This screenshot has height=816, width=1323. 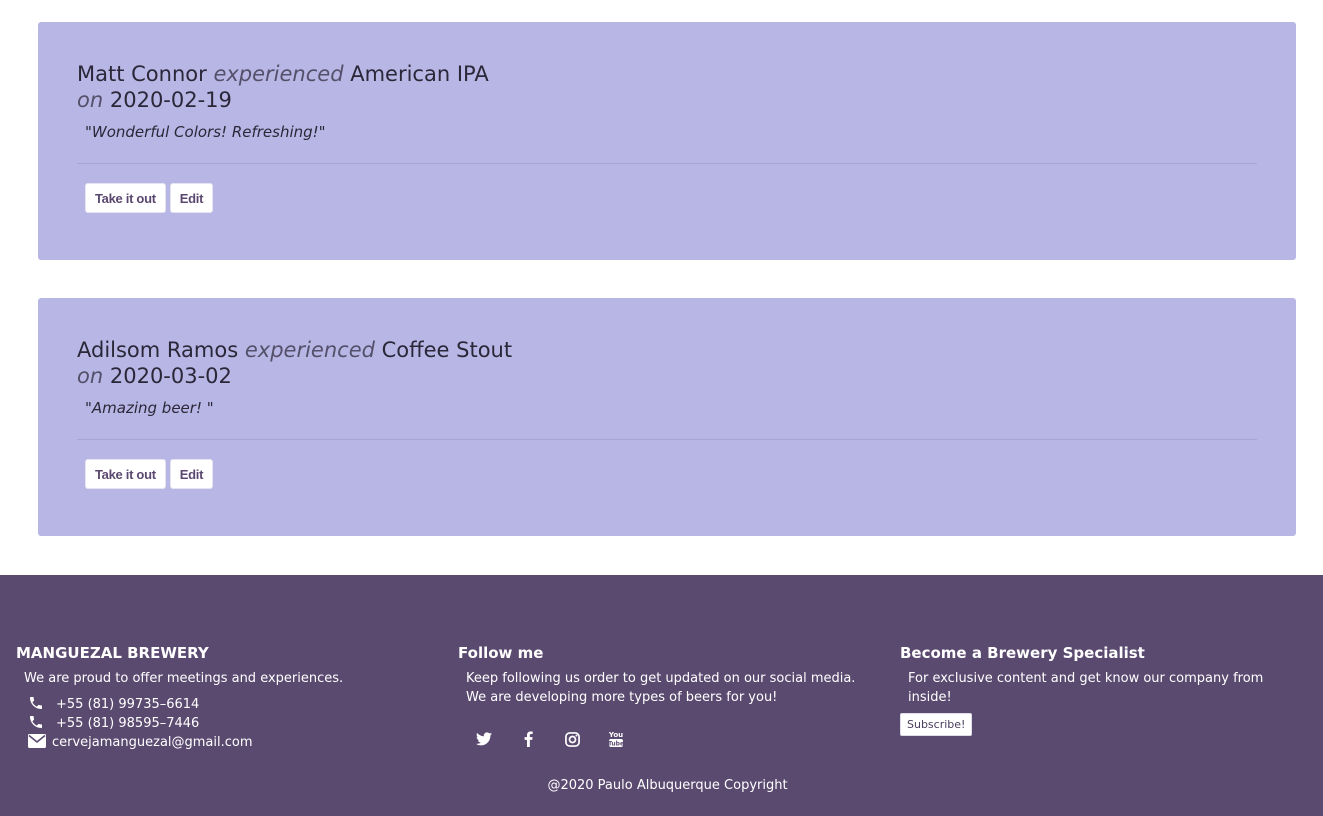 I want to click on subscribe-button: Subscribe!, so click(x=936, y=724).